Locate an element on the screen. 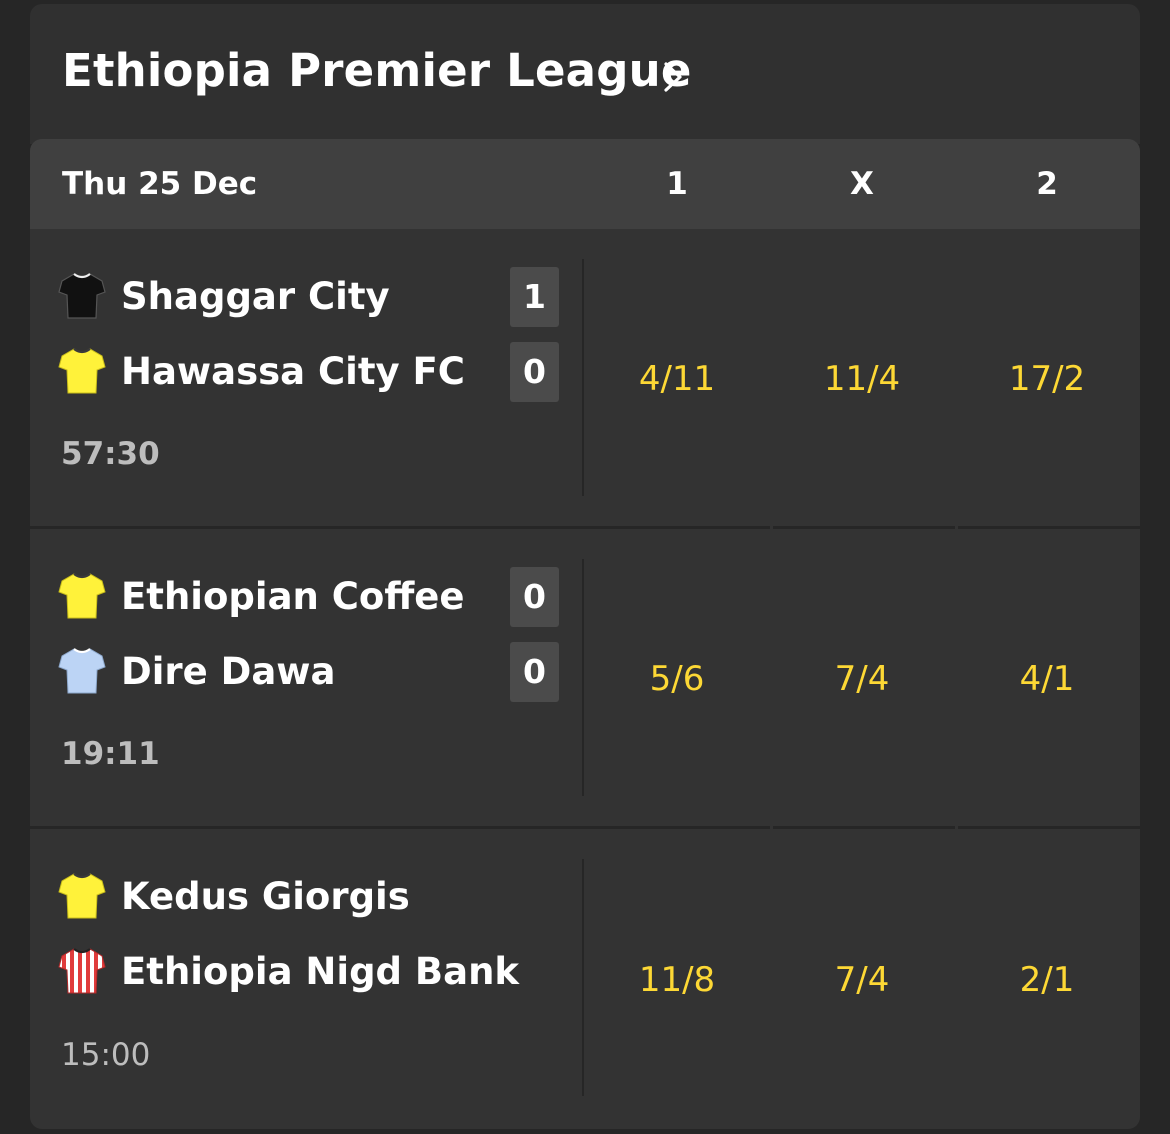 The image size is (1170, 1134). odds-home-win: 11/8 is located at coordinates (677, 980).